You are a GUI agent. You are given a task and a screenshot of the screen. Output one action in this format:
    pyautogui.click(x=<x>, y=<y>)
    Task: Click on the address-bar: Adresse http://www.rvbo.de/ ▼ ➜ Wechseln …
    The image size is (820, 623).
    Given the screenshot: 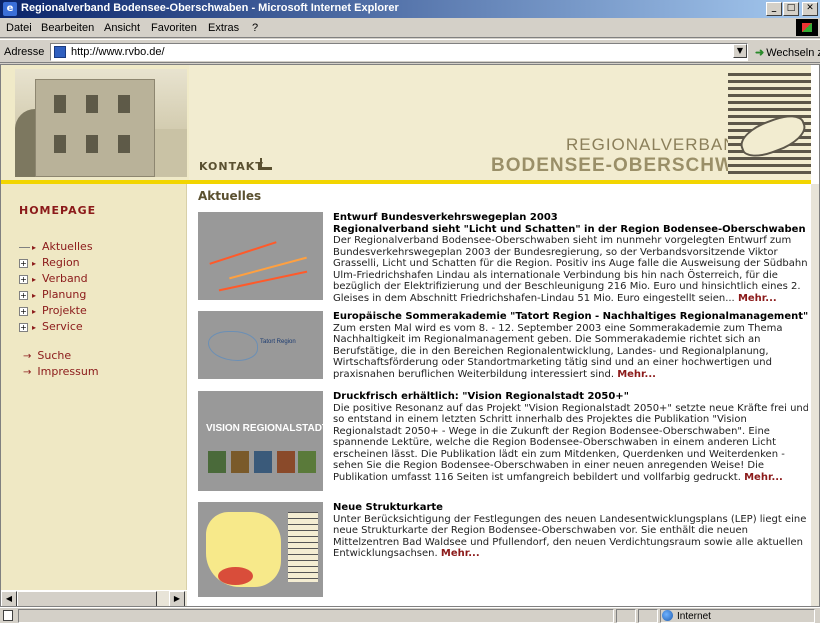 What is the action you would take?
    pyautogui.click(x=410, y=51)
    